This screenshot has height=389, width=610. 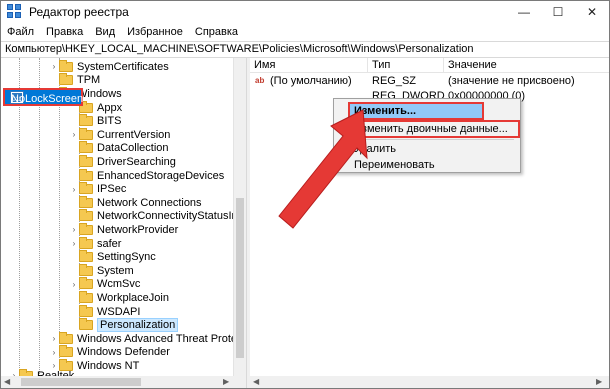 I want to click on close-button: ✕, so click(x=592, y=12).